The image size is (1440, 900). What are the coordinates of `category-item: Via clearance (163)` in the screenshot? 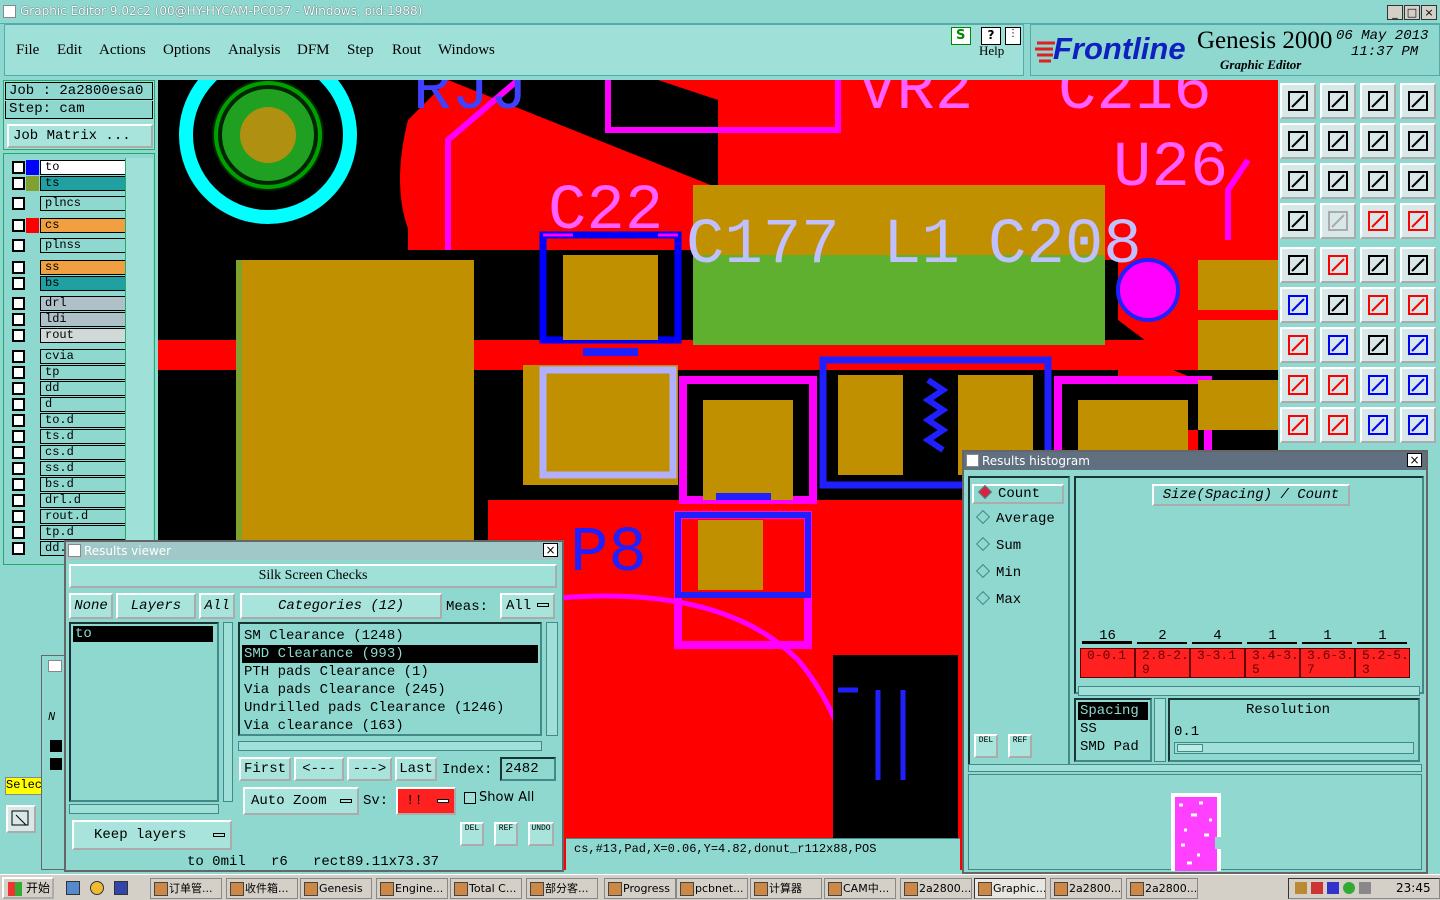 It's located at (390, 726).